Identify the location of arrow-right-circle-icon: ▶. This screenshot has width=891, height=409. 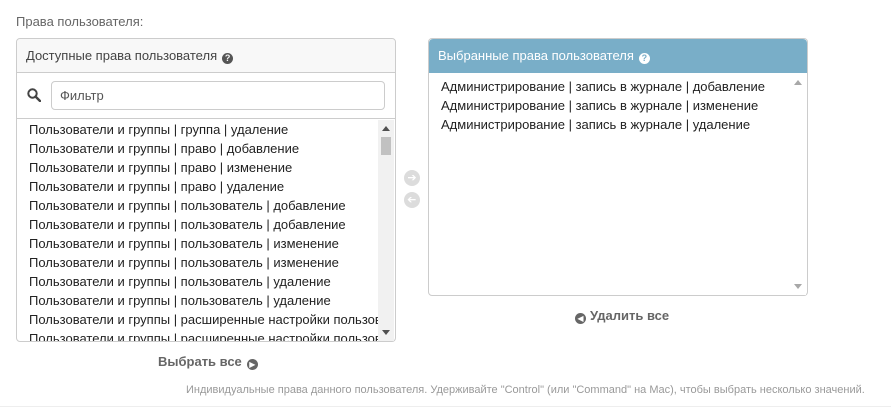
(252, 364).